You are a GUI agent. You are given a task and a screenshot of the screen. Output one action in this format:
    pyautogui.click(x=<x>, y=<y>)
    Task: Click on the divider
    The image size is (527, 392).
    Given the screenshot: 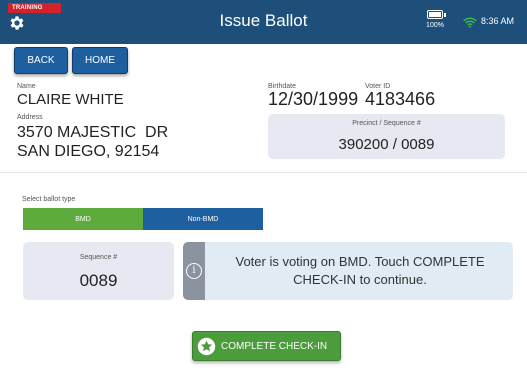 What is the action you would take?
    pyautogui.click(x=263, y=172)
    